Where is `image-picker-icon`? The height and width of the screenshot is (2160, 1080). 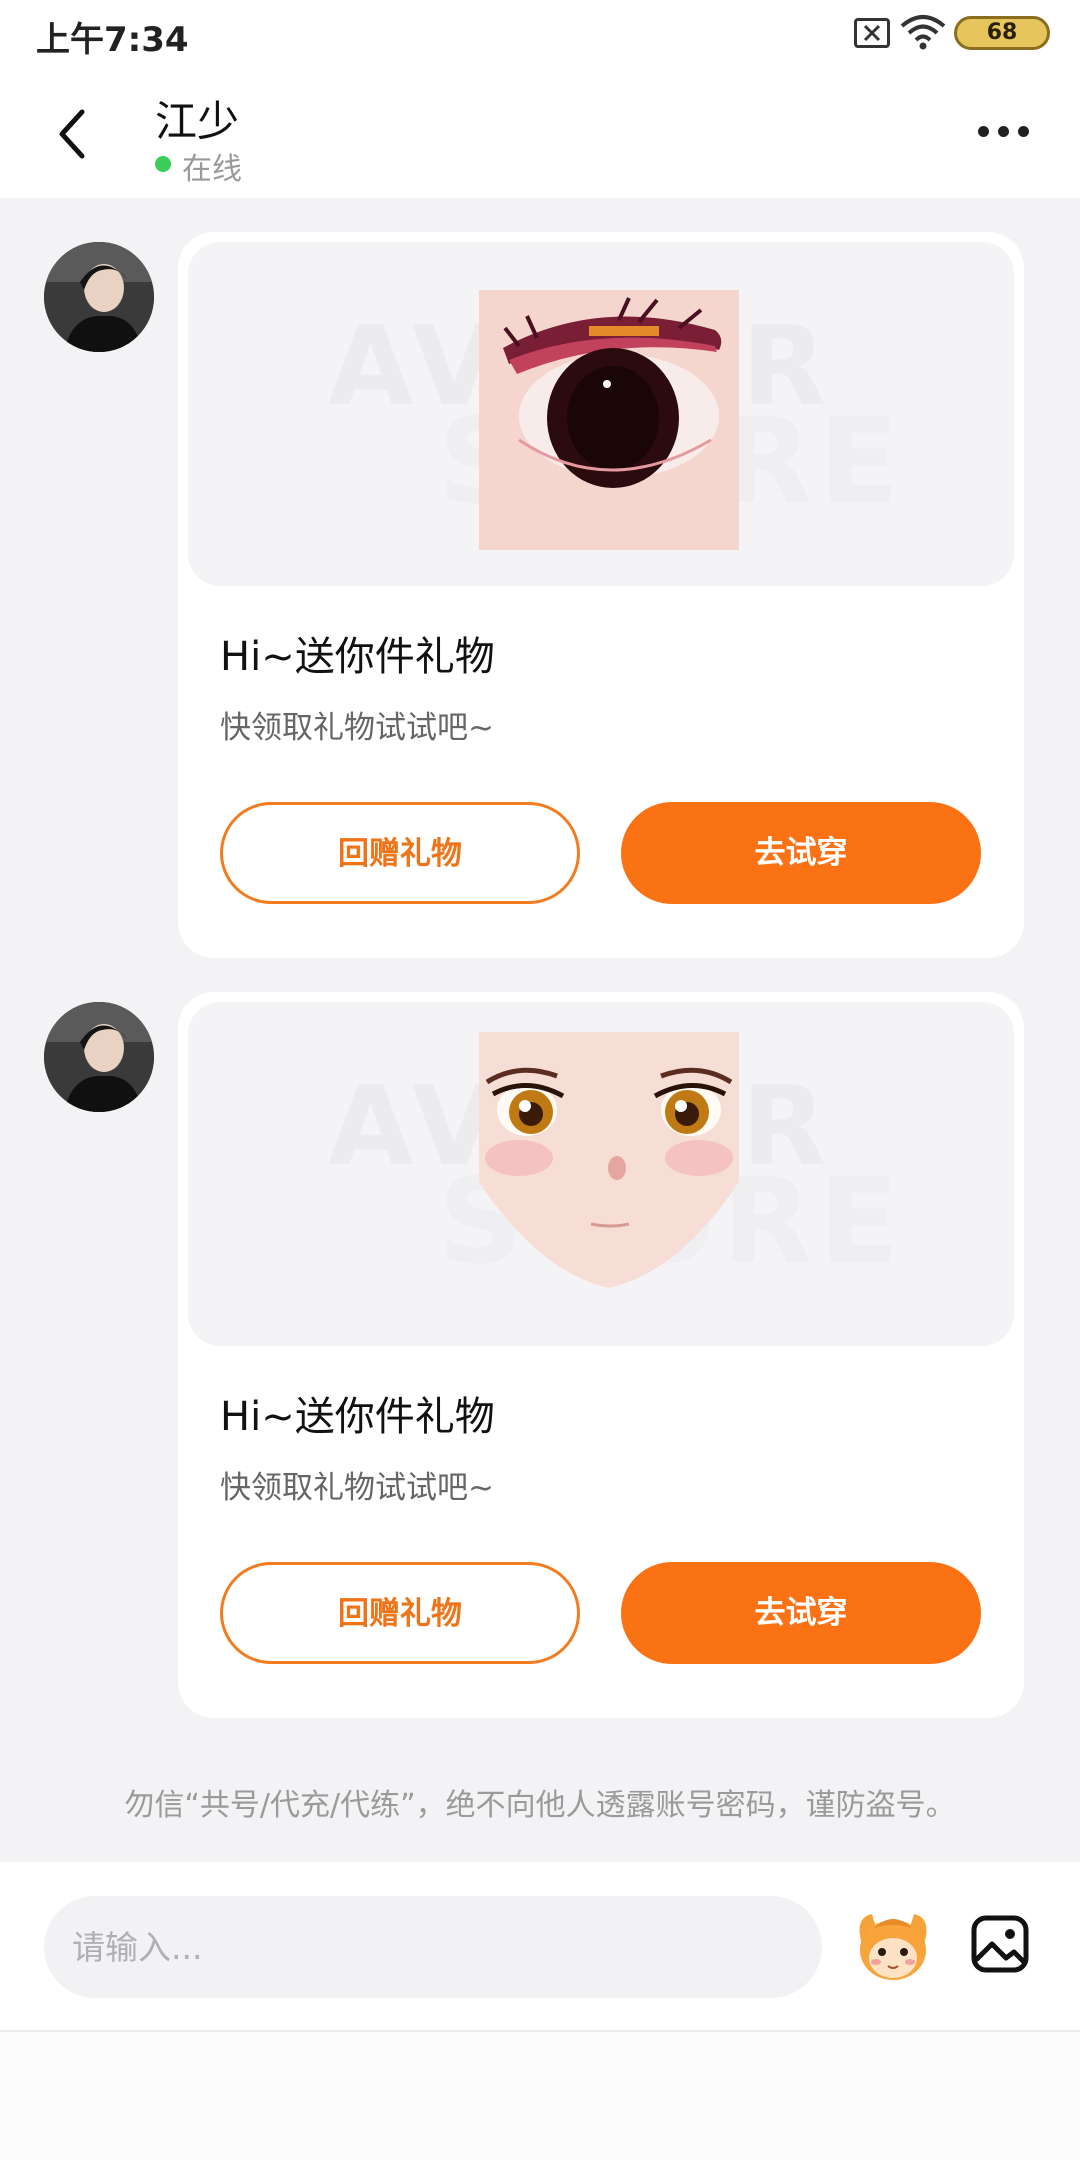 image-picker-icon is located at coordinates (1000, 1944).